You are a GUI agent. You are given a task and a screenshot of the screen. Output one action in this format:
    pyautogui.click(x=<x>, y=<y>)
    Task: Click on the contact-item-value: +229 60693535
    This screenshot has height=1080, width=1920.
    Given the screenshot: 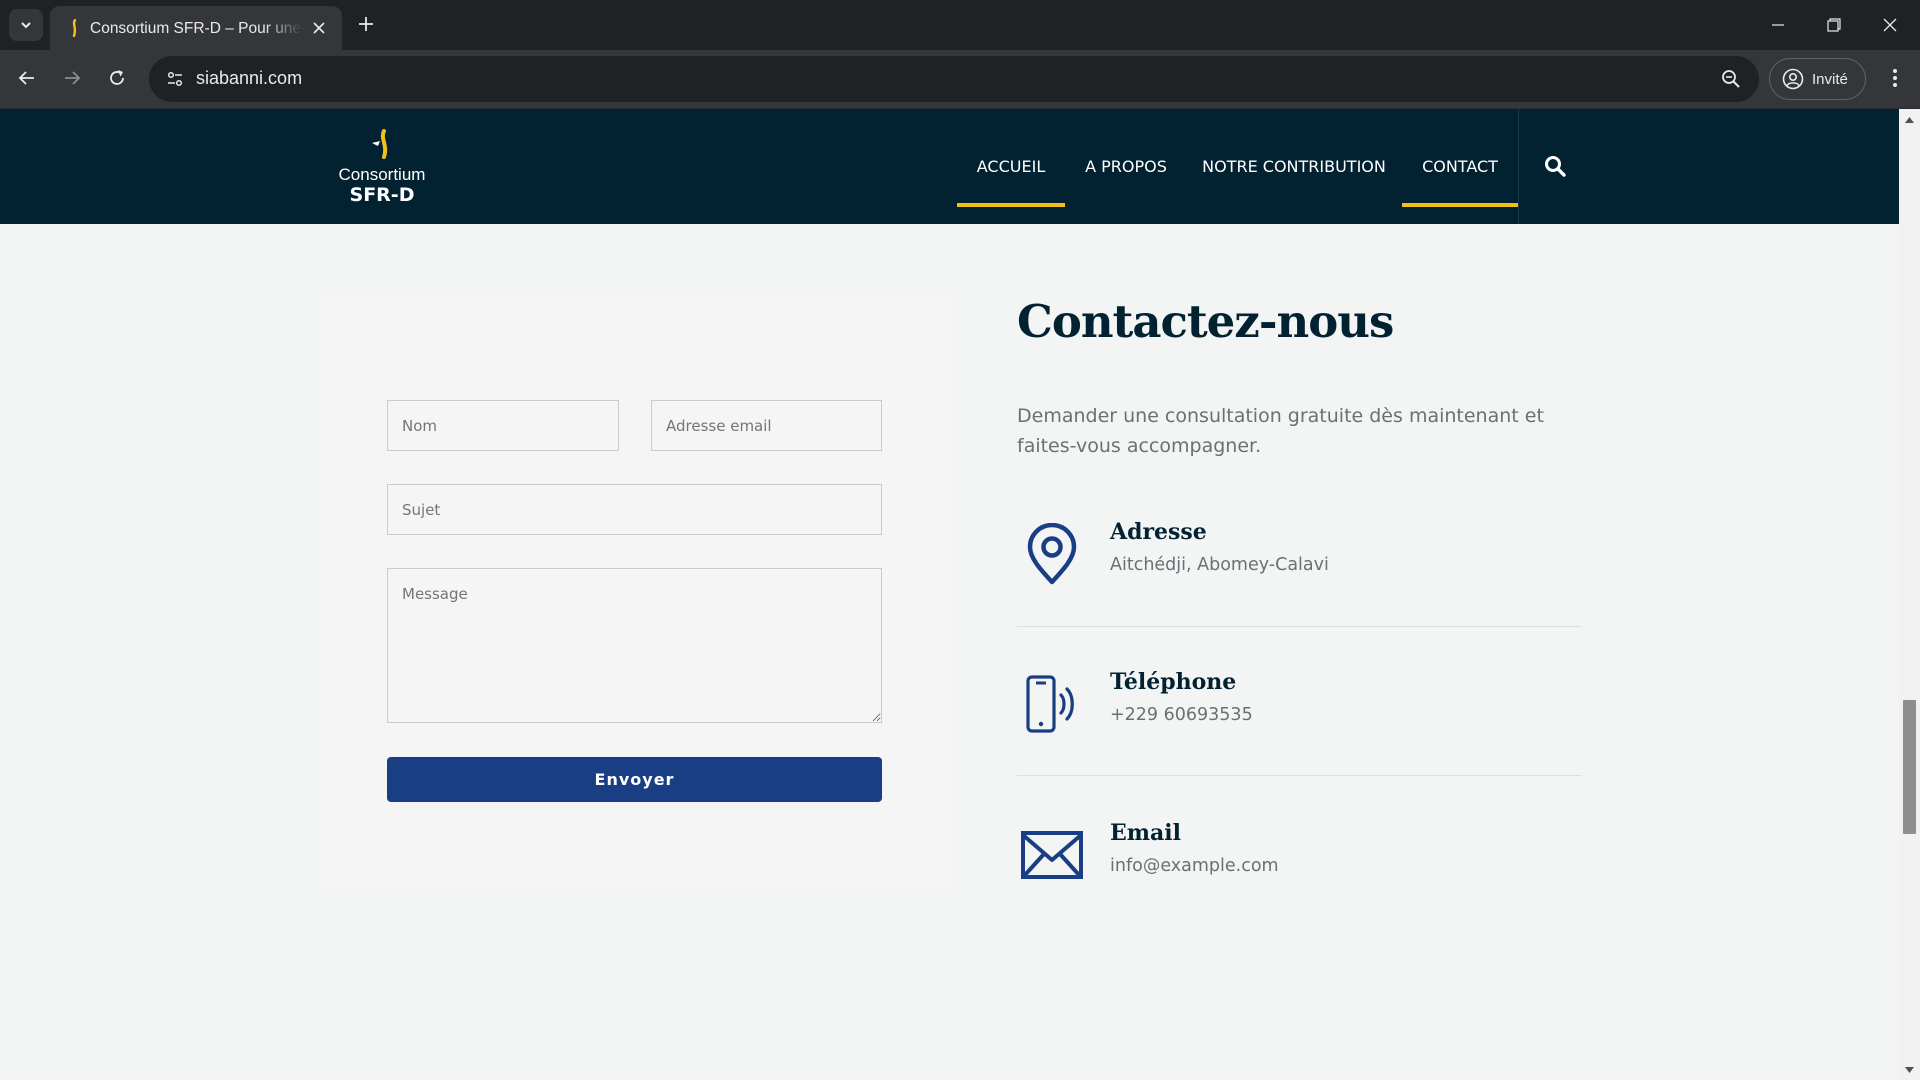 What is the action you would take?
    pyautogui.click(x=1181, y=715)
    